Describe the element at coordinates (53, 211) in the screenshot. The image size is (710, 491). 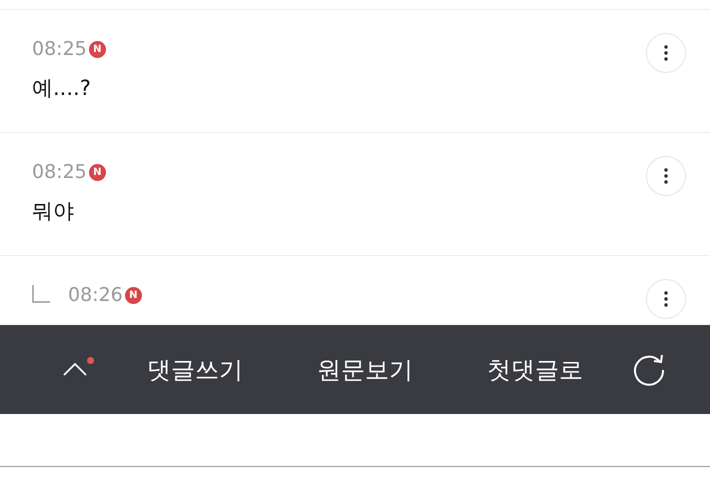
I see `comment-text: 뭐야` at that location.